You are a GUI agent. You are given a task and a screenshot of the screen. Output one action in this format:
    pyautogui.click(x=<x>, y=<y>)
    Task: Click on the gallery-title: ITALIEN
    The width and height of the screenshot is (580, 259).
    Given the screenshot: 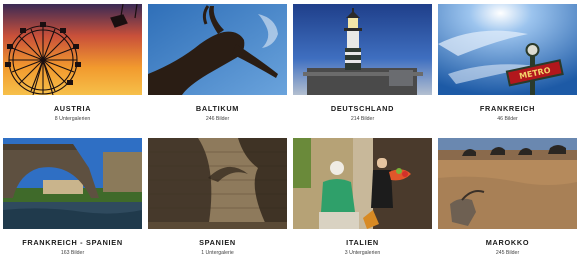 What is the action you would take?
    pyautogui.click(x=362, y=242)
    